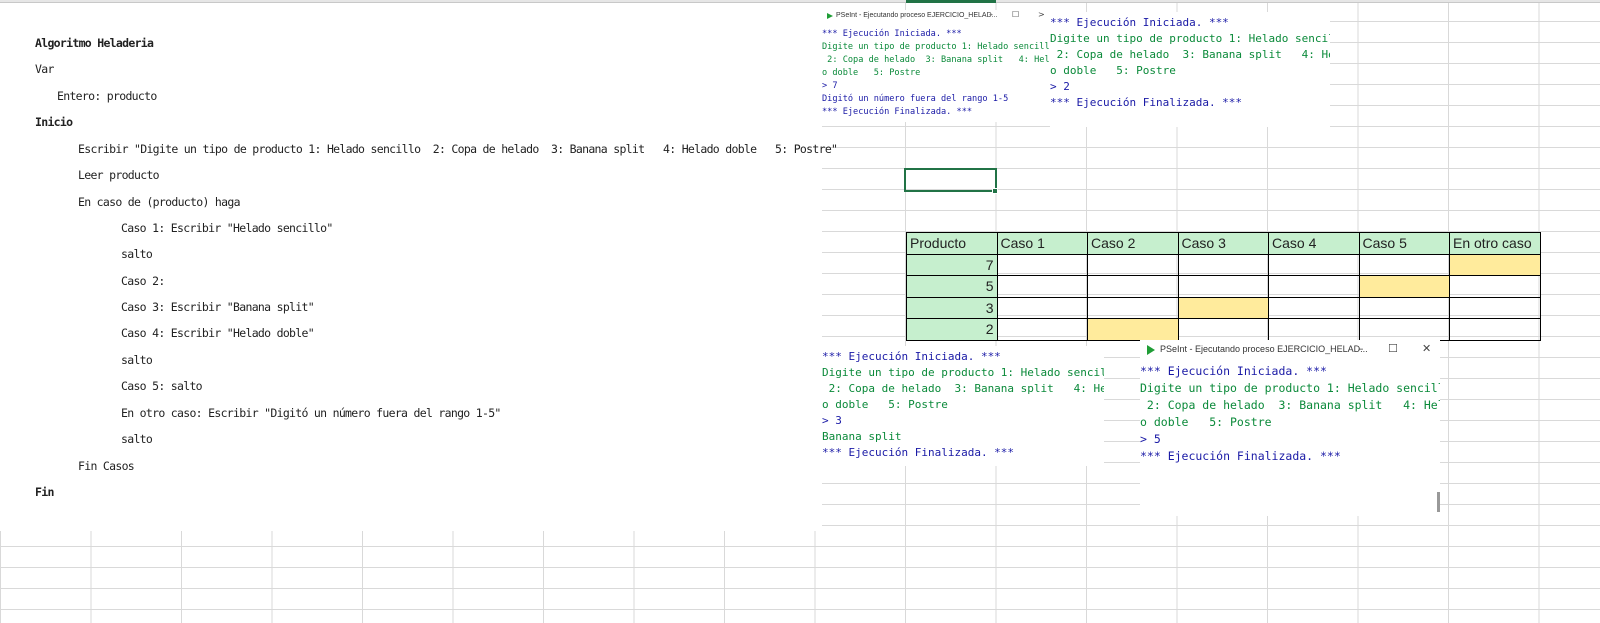  I want to click on selected-cell, so click(950, 180).